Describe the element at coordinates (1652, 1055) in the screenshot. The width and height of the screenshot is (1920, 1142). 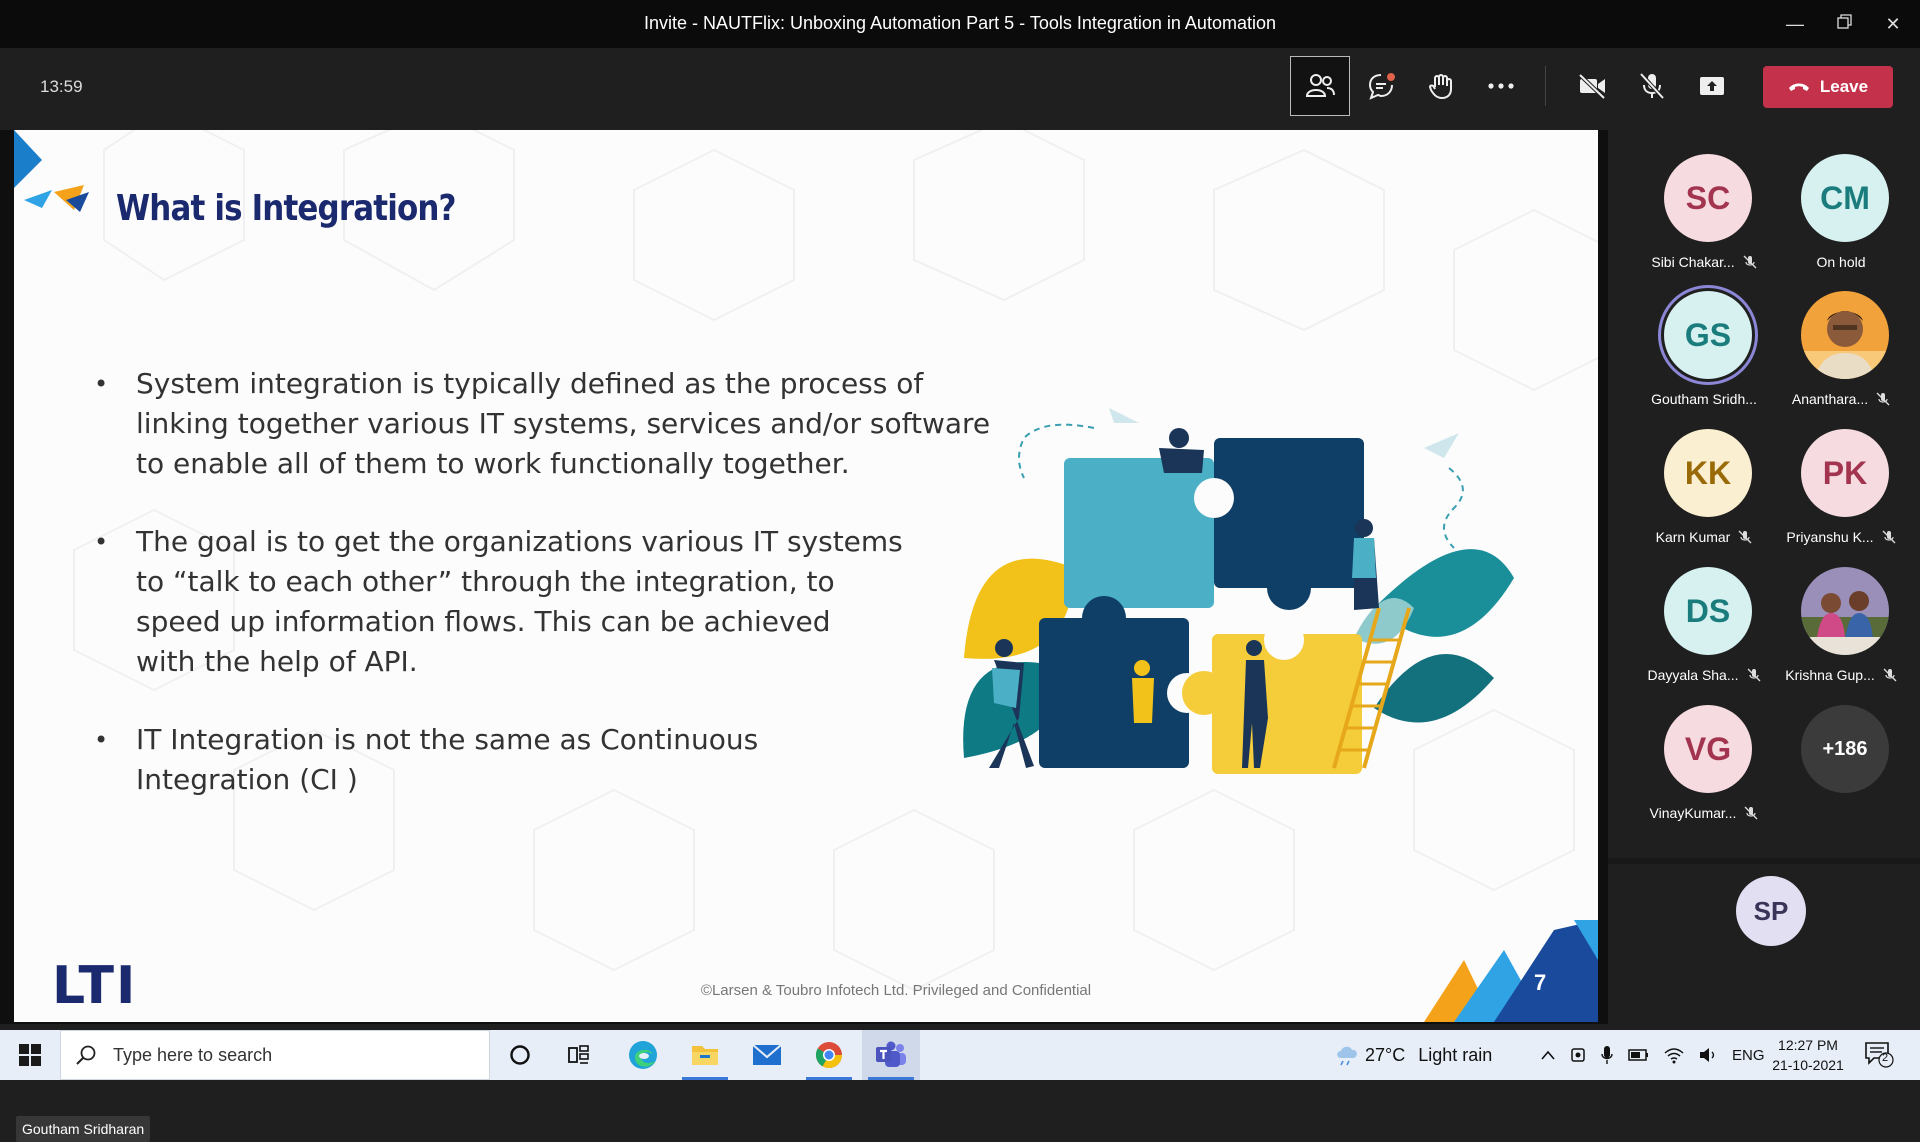
I see `system-tray: ENG` at that location.